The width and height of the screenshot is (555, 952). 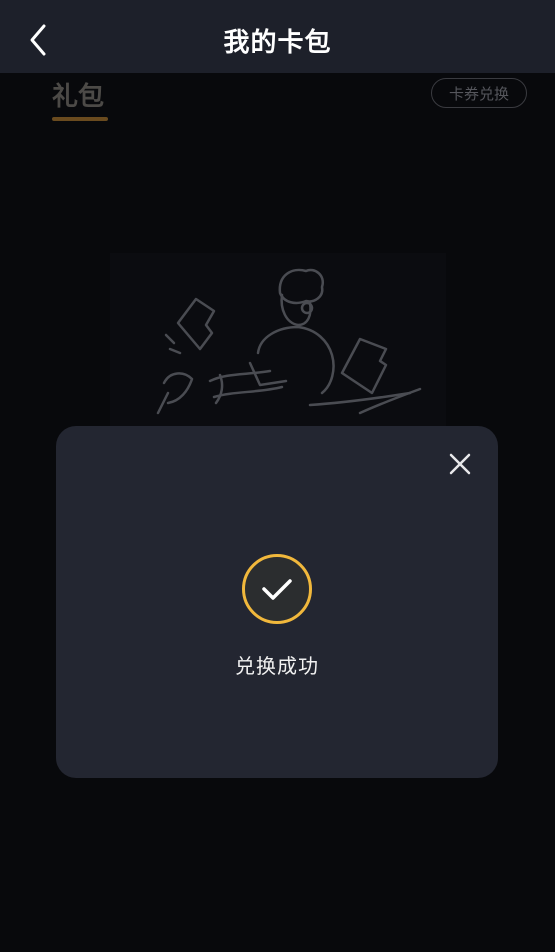 I want to click on person-with-tickets-illustration, so click(x=289, y=341).